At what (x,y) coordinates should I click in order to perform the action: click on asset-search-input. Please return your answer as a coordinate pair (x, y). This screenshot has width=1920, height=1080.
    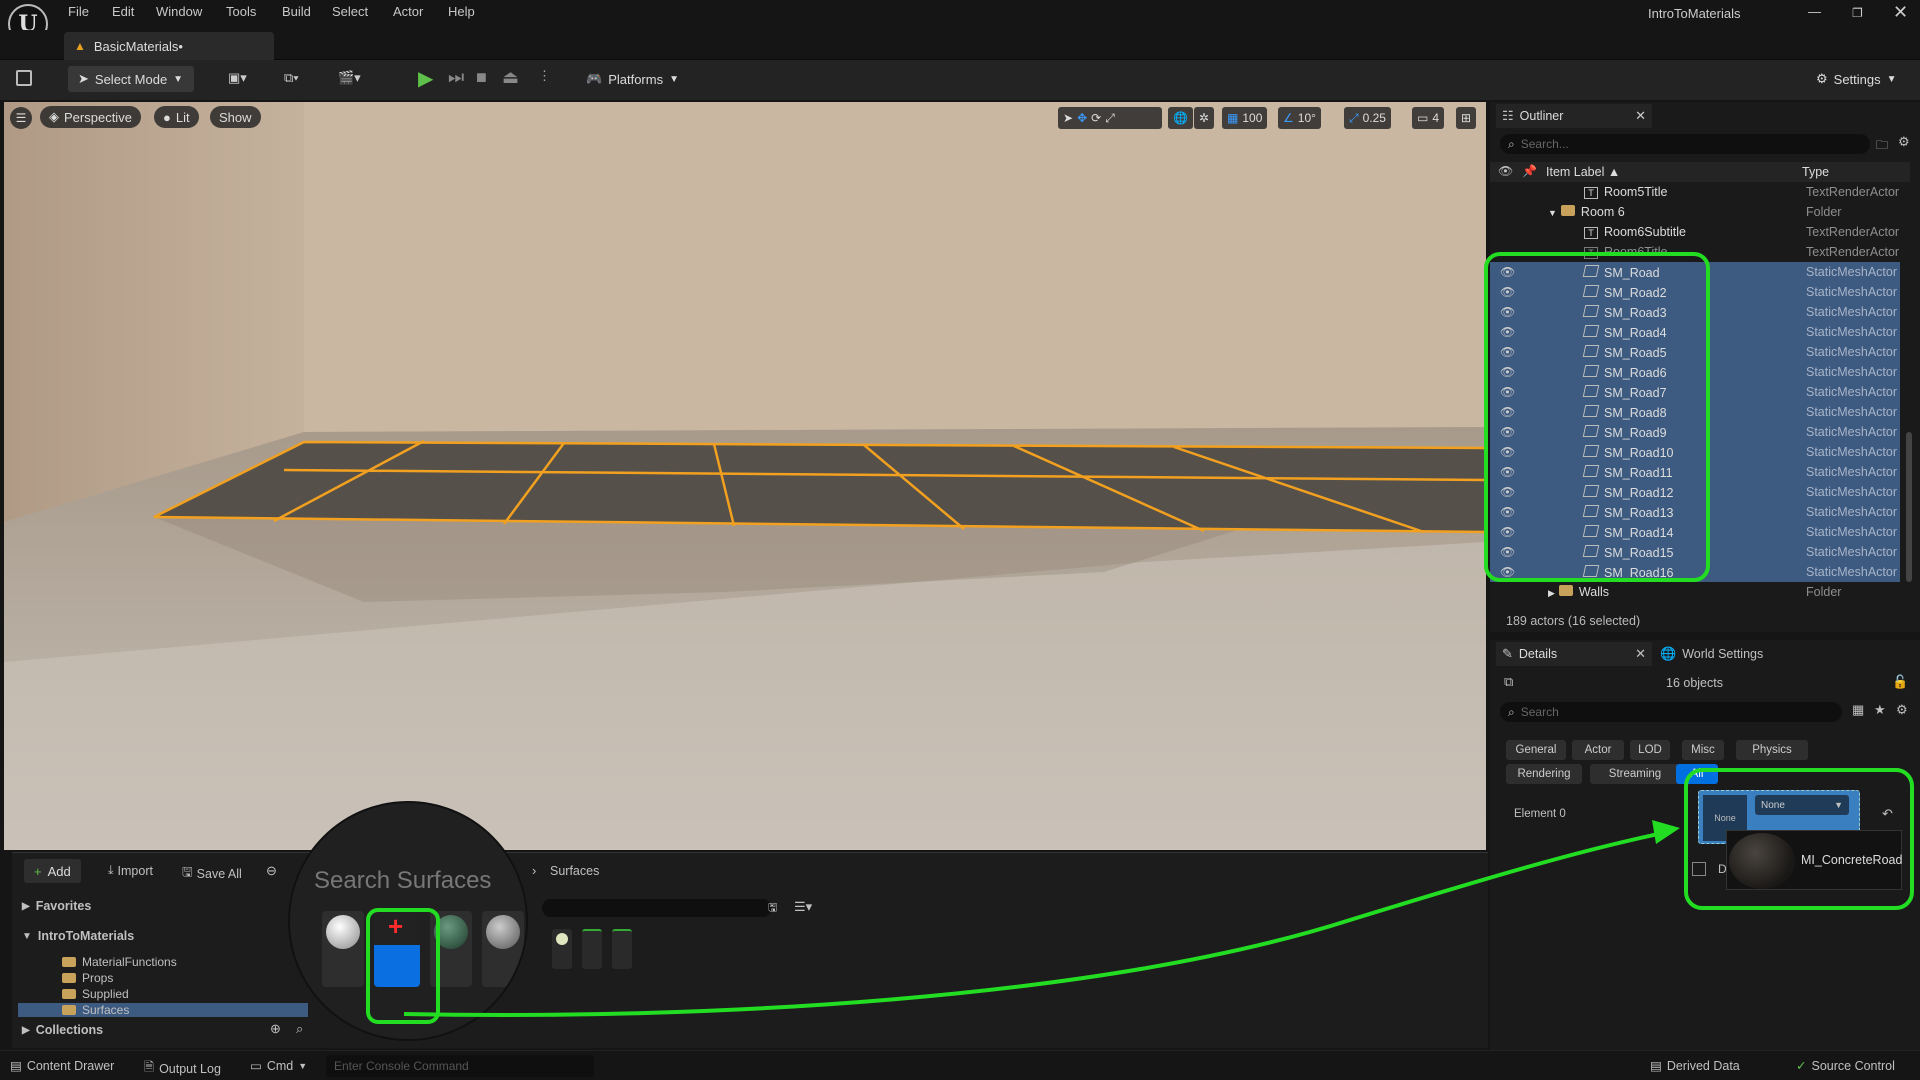
    Looking at the image, I should click on (657, 908).